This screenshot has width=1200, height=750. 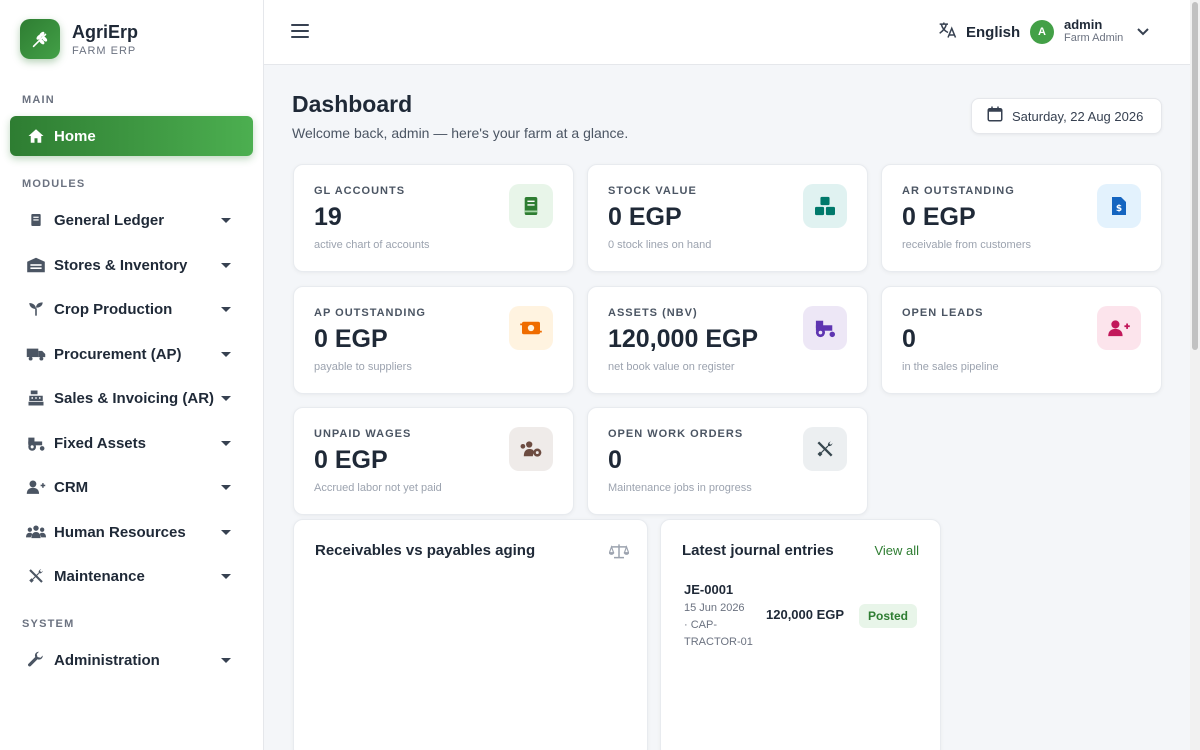 I want to click on sidebar-item-home: Home, so click(x=131, y=136).